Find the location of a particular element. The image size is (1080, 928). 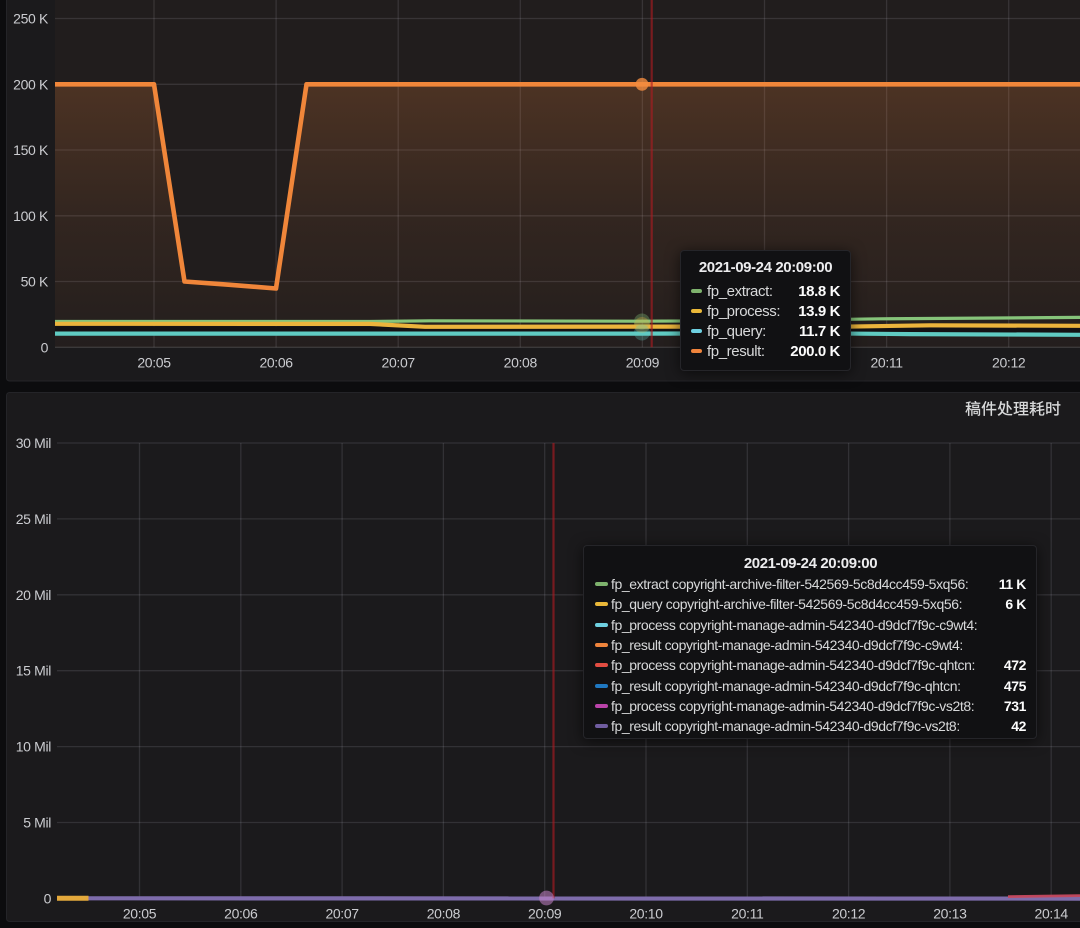

svg-text: 20:14 is located at coordinates (1052, 914).